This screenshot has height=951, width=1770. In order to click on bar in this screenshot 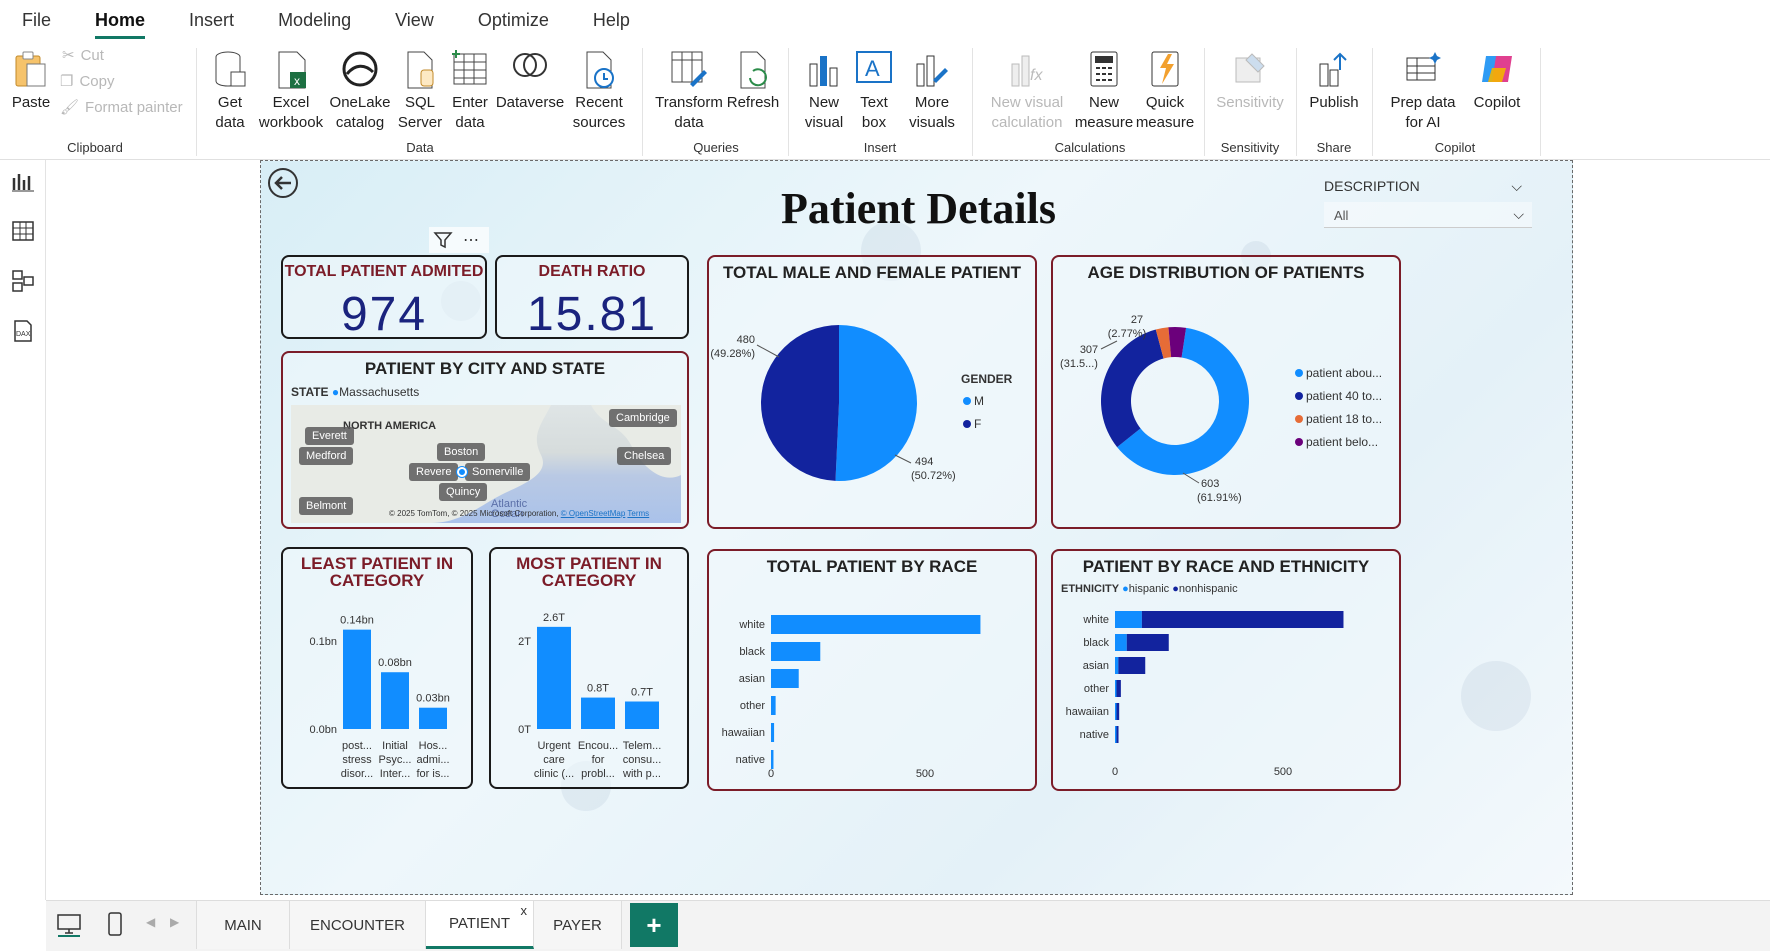, I will do `click(876, 624)`.